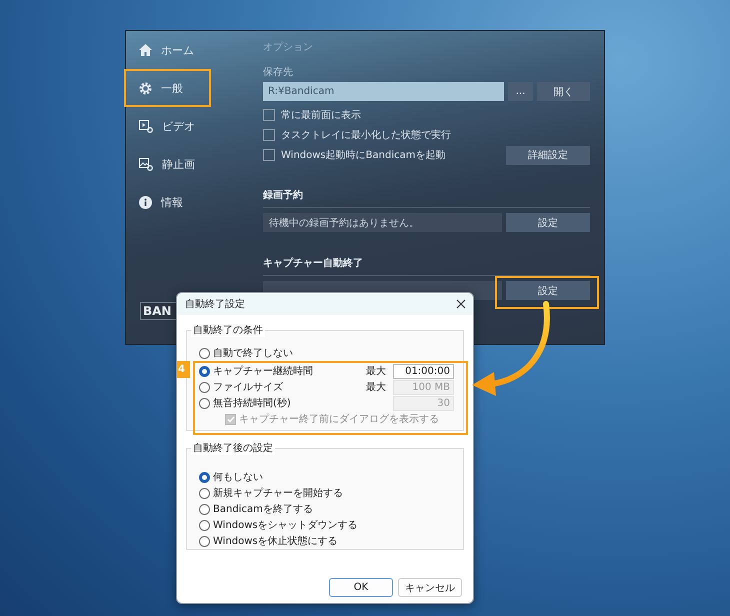 This screenshot has height=616, width=730. What do you see at coordinates (146, 126) in the screenshot?
I see `video-settings-icon` at bounding box center [146, 126].